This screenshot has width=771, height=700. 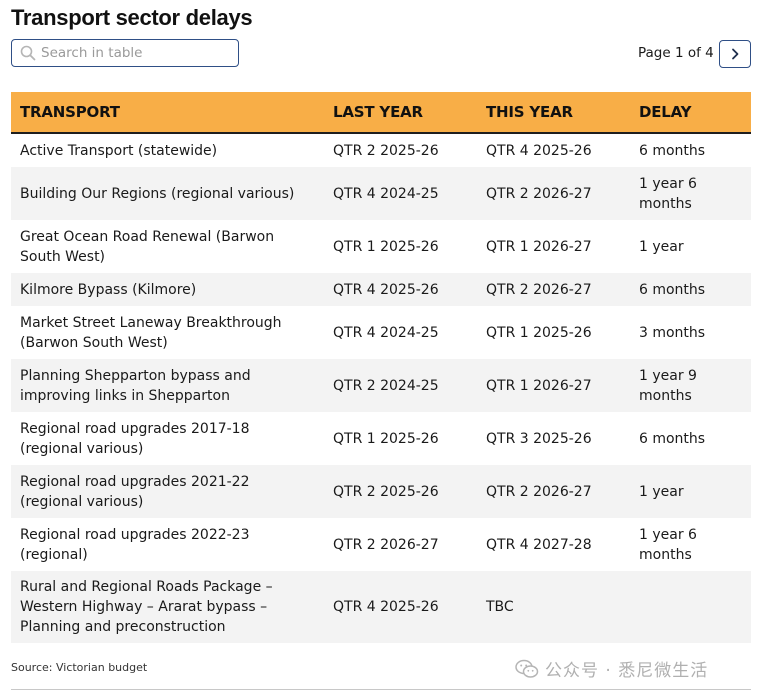 I want to click on cell-this-year: TBC, so click(x=500, y=607).